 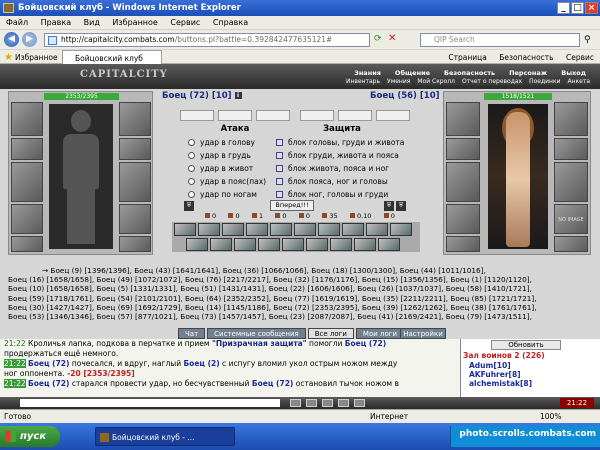 I want to click on stop-icon: ✕, so click(x=392, y=38).